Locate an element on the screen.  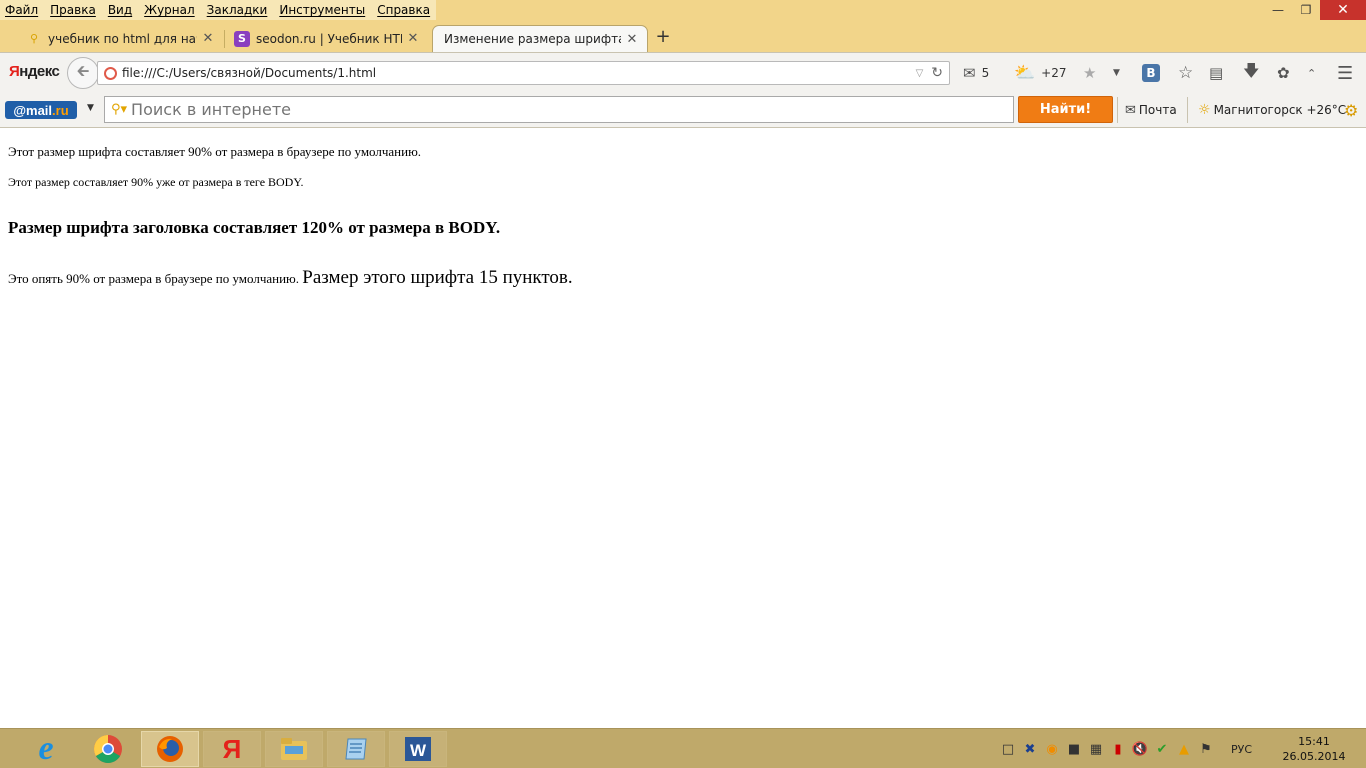
downloads-button: 🡇 is located at coordinates (1251, 73).